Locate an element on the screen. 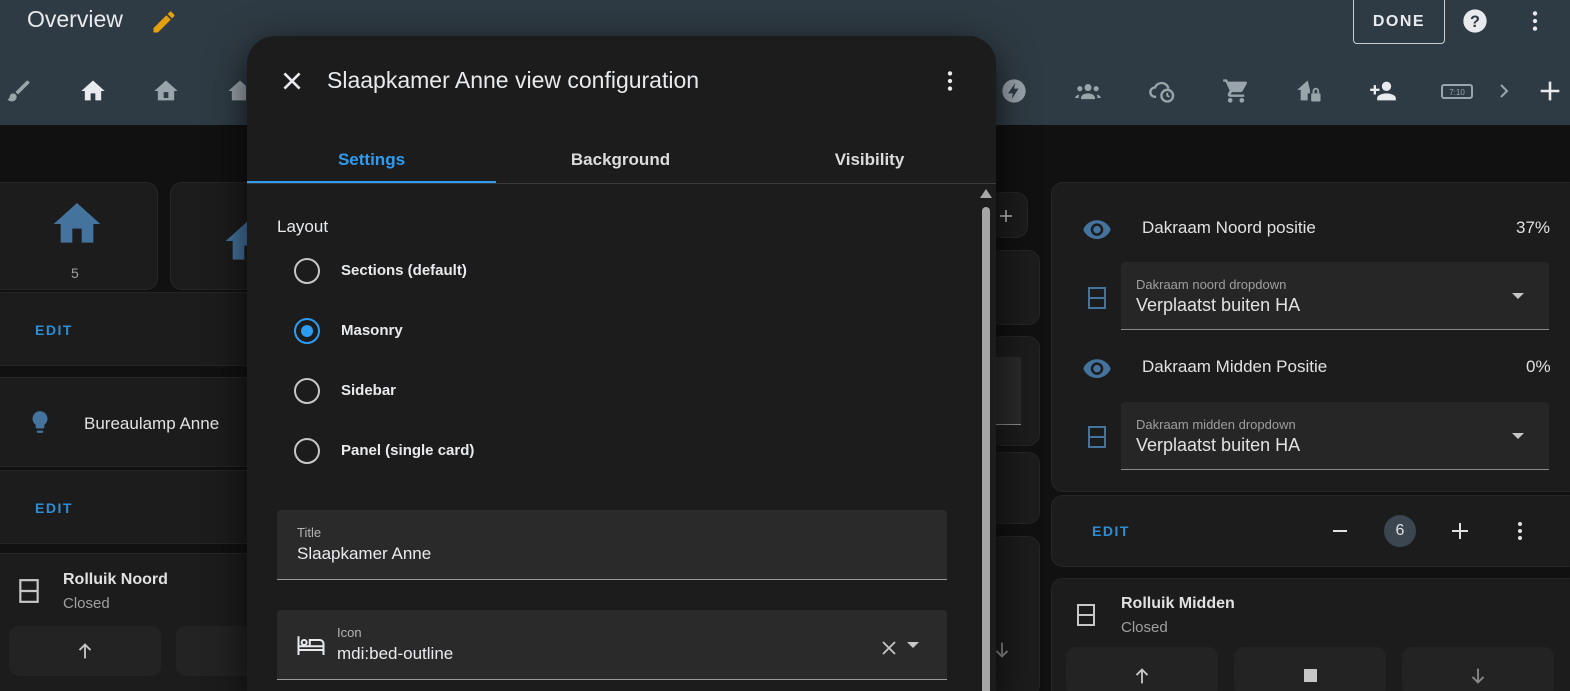  flash-icon is located at coordinates (1014, 91).